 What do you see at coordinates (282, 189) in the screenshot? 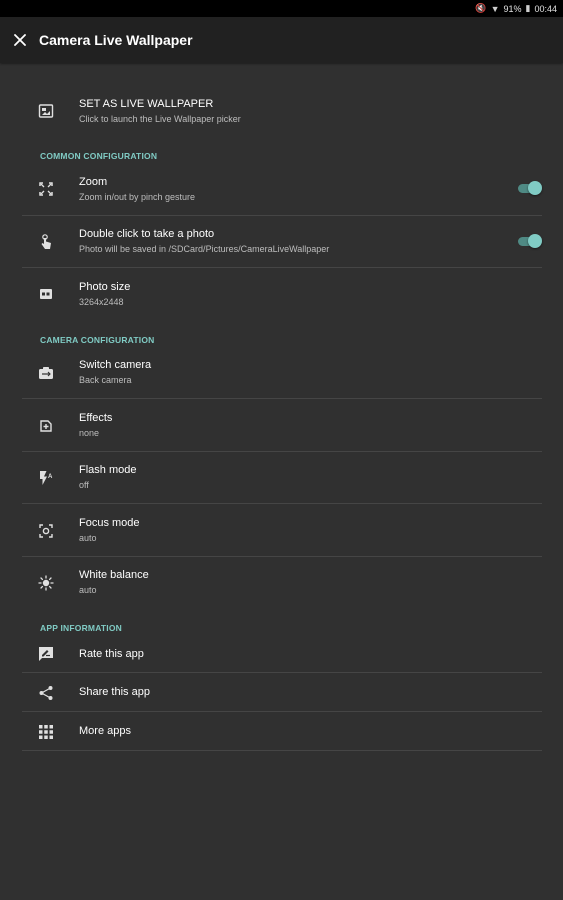
I see `zoom-item: Zoom Zoom in/out by pinch gesture` at bounding box center [282, 189].